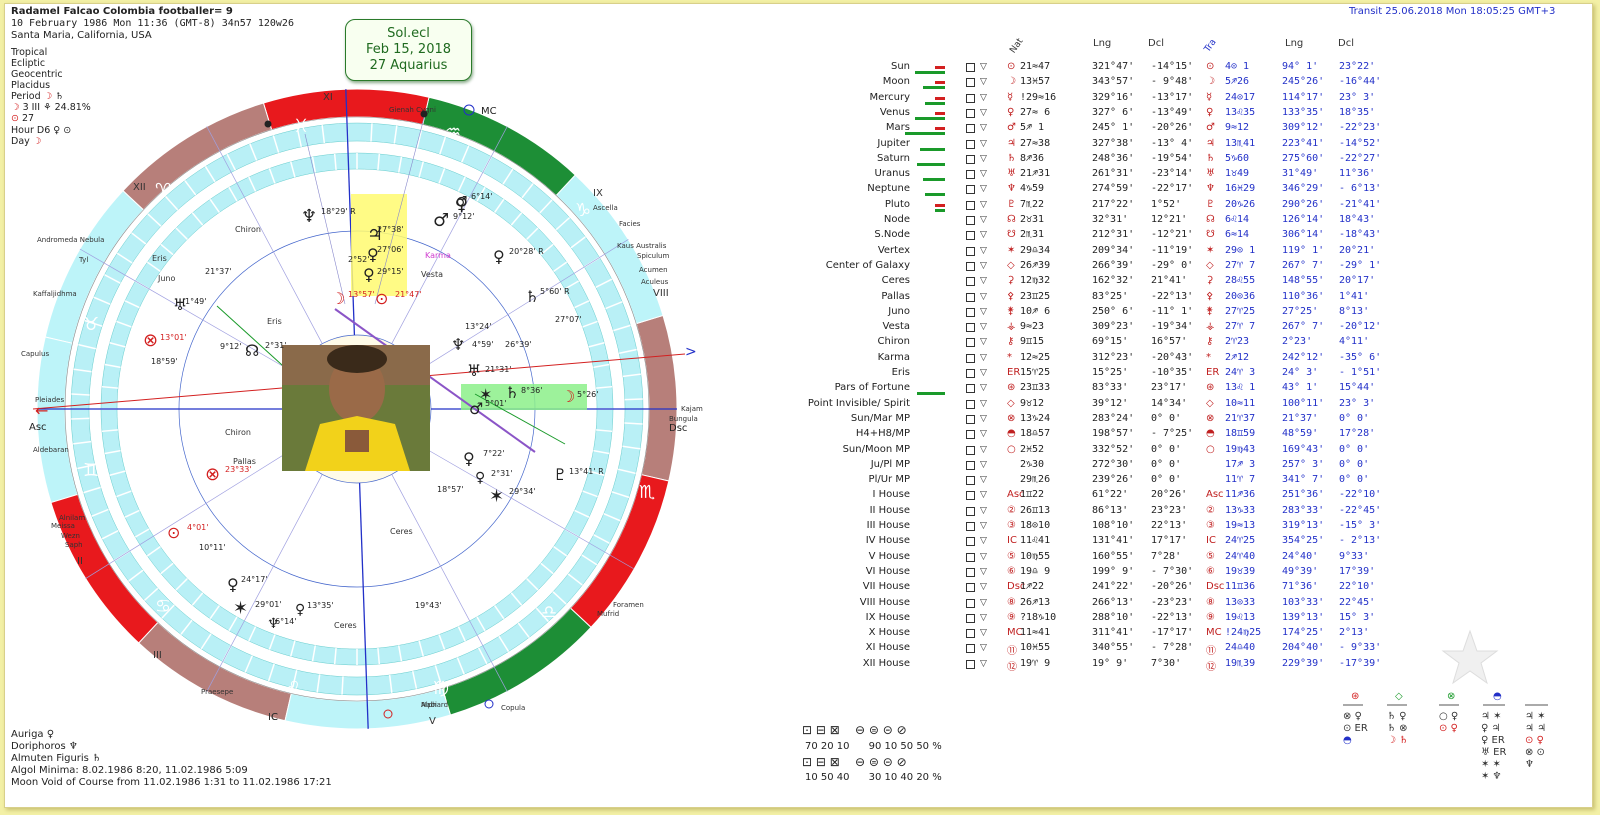 Image resolution: width=1600 pixels, height=815 pixels. What do you see at coordinates (44, 746) in the screenshot?
I see `star-doriphoros: Doriphoros ♆` at bounding box center [44, 746].